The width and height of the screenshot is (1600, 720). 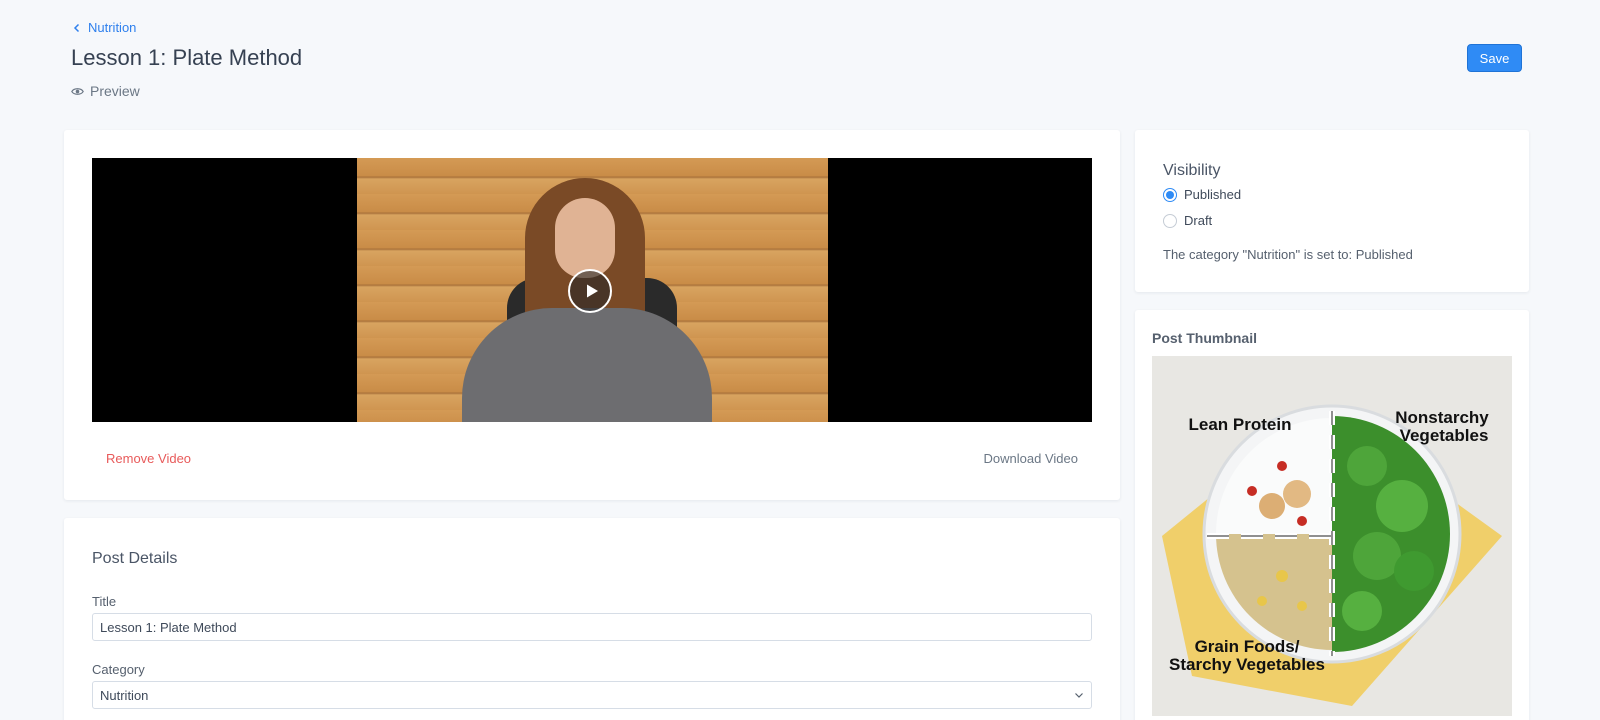 I want to click on title-input, so click(x=592, y=627).